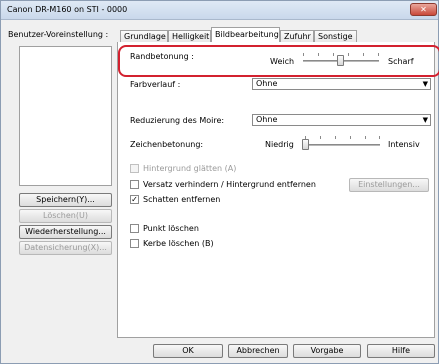 Image resolution: width=439 pixels, height=364 pixels. I want to click on char-max-label: Intensiv, so click(404, 144).